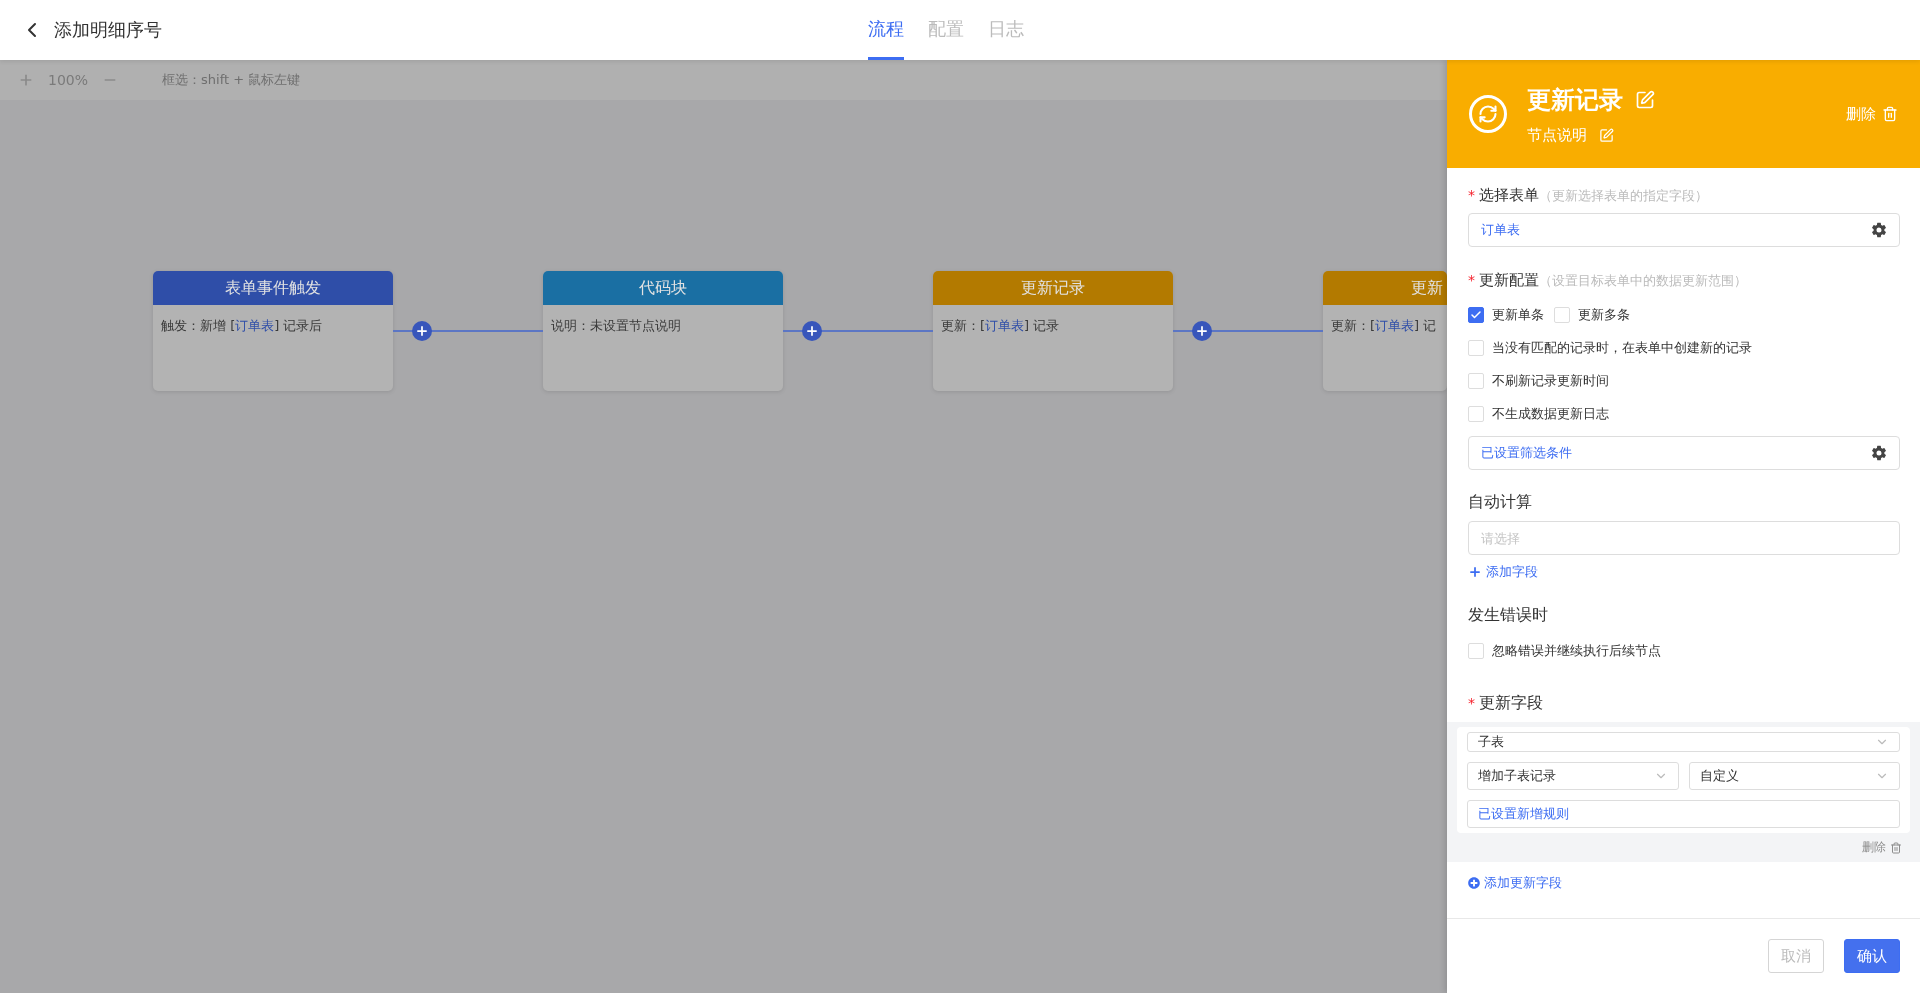 This screenshot has width=1920, height=993. Describe the element at coordinates (1053, 288) in the screenshot. I see `node-title: 更新记录` at that location.